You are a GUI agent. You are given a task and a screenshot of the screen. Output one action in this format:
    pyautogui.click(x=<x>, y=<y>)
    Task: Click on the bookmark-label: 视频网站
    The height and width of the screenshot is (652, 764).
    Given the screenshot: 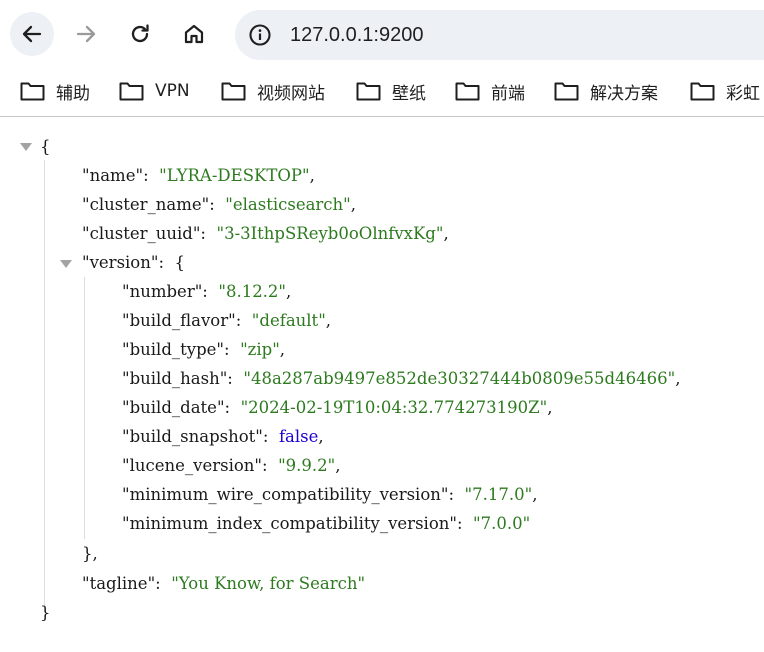 What is the action you would take?
    pyautogui.click(x=291, y=93)
    